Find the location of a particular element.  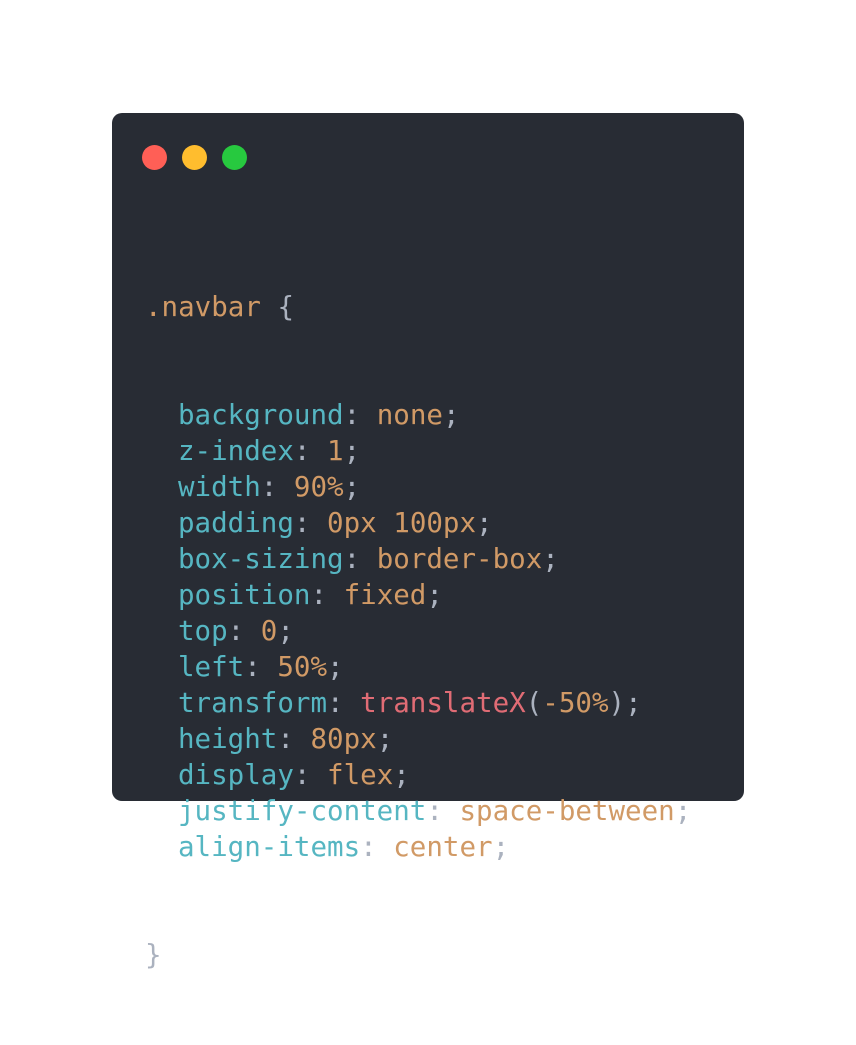

code-line-declaration: align-items: center; is located at coordinates (418, 847).